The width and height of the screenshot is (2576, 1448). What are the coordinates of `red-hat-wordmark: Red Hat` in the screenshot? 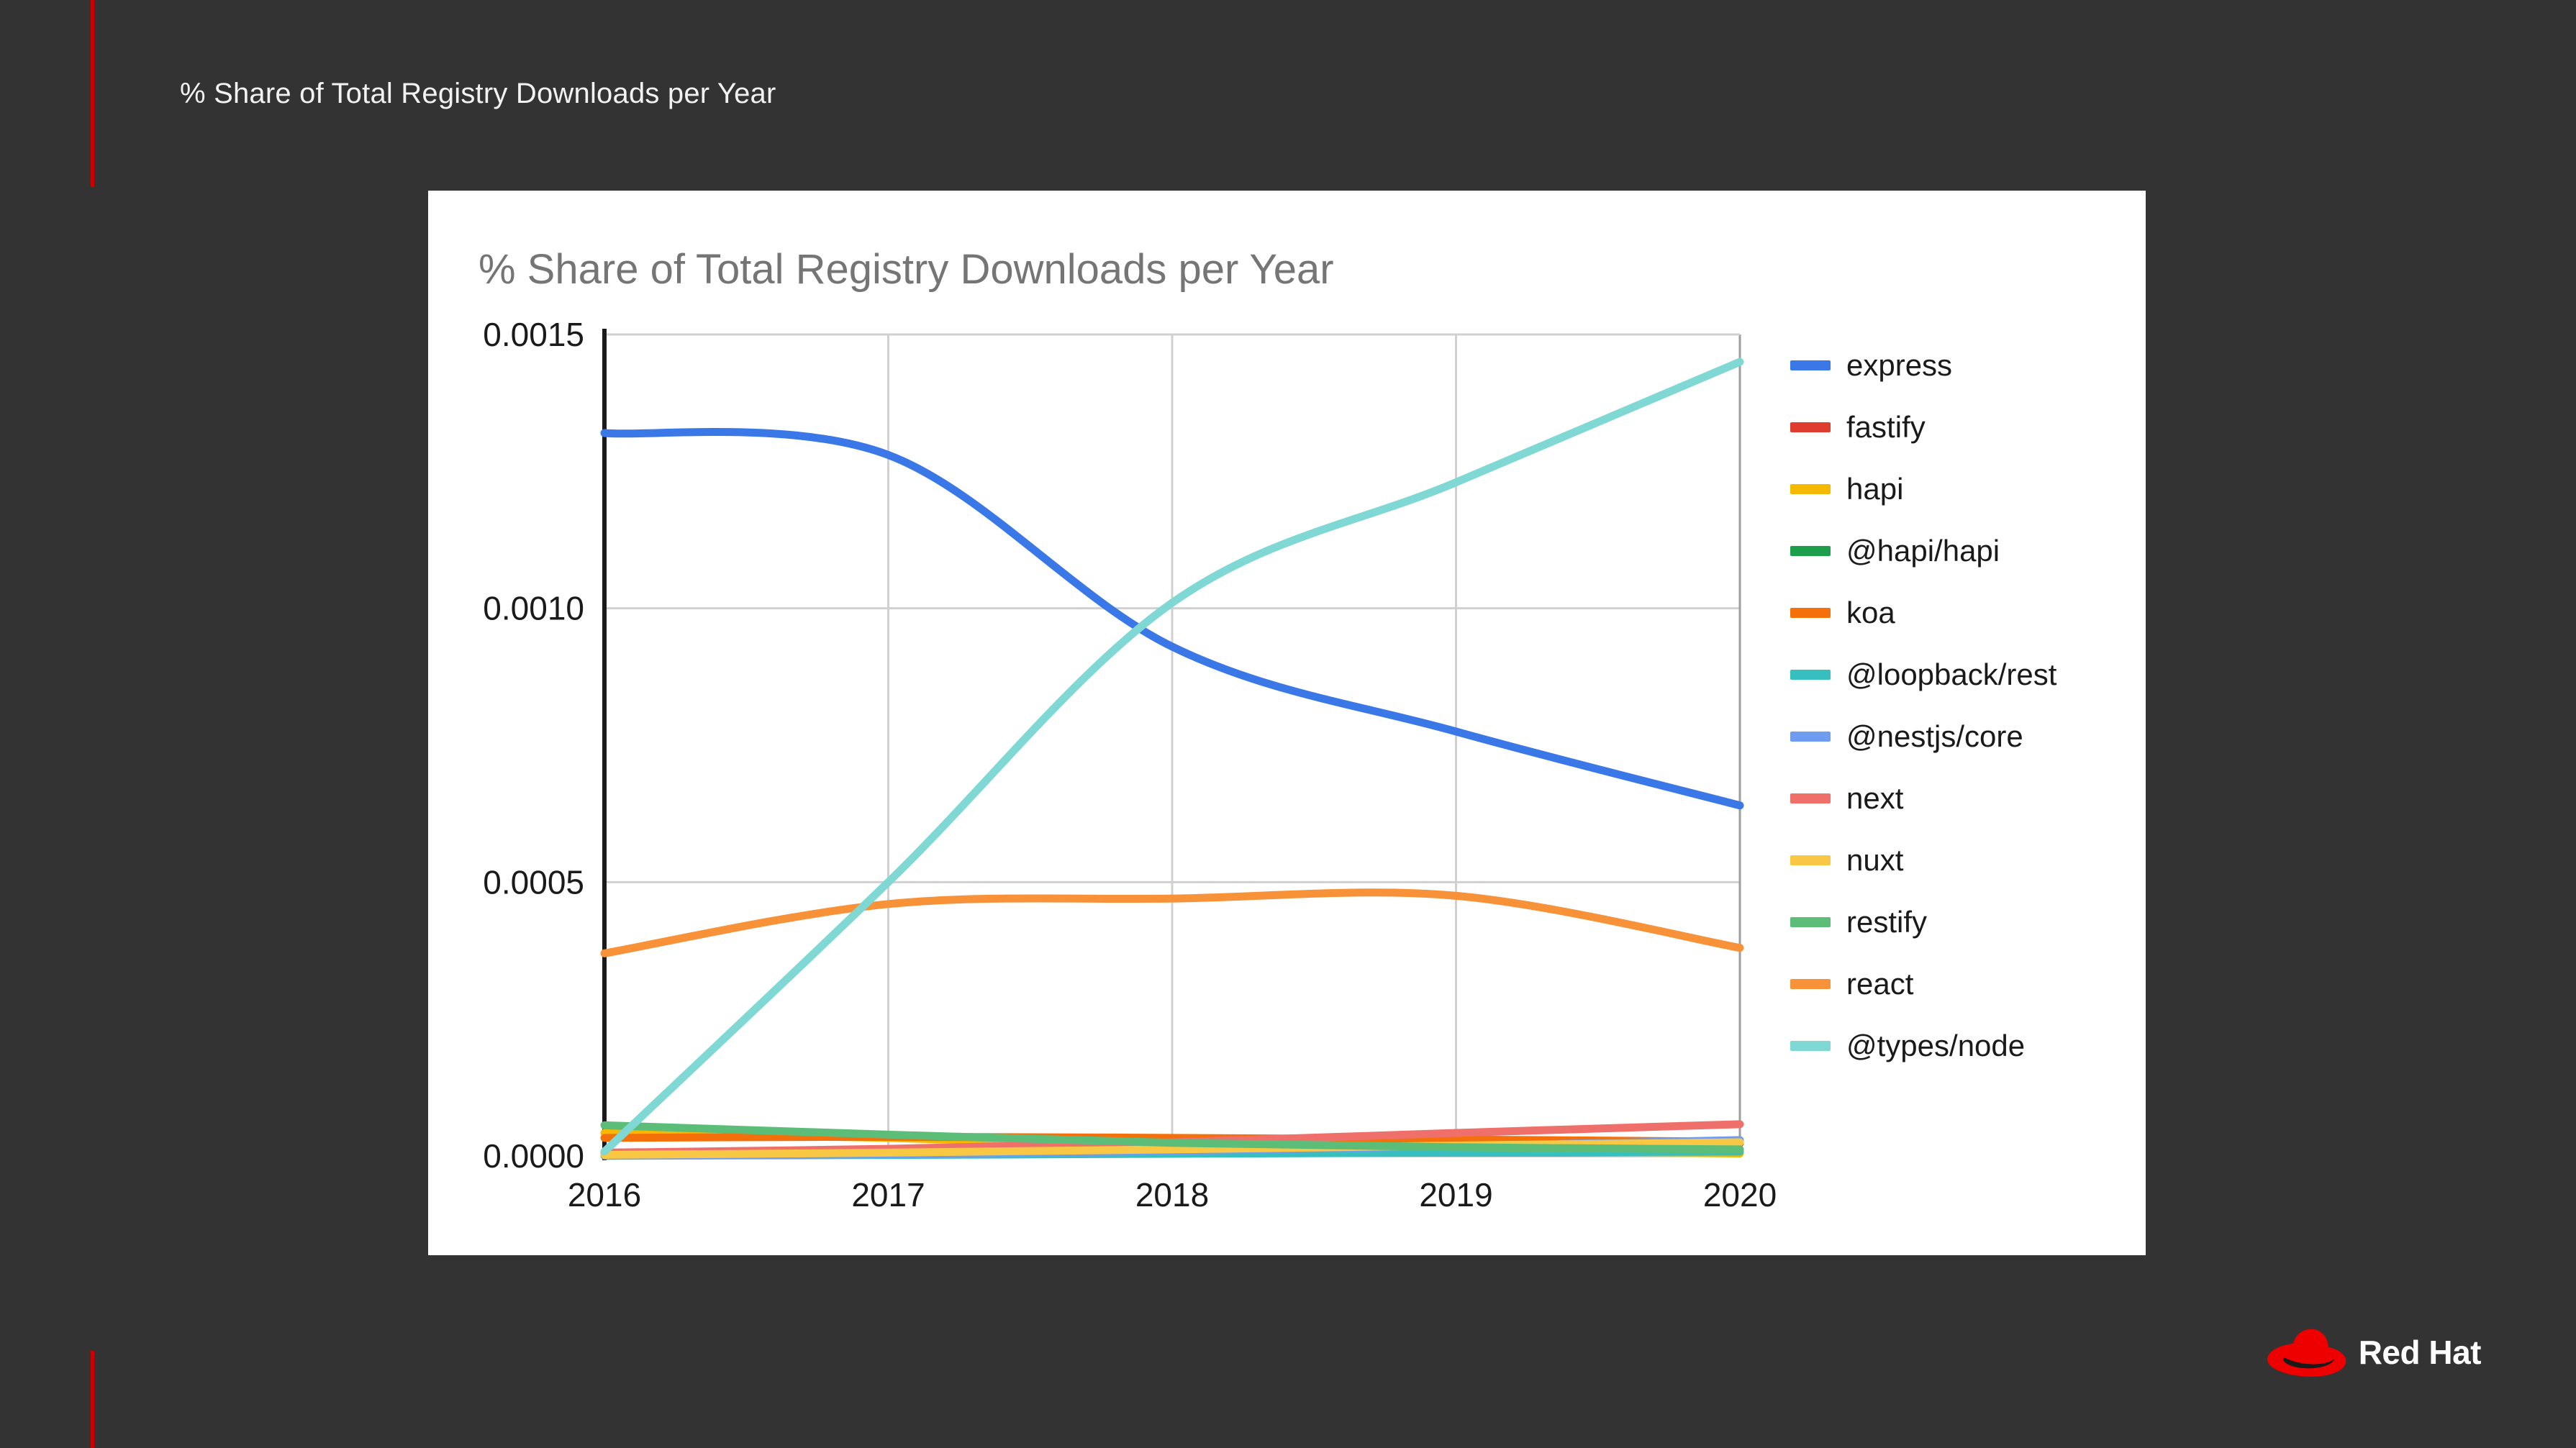 It's located at (2420, 1352).